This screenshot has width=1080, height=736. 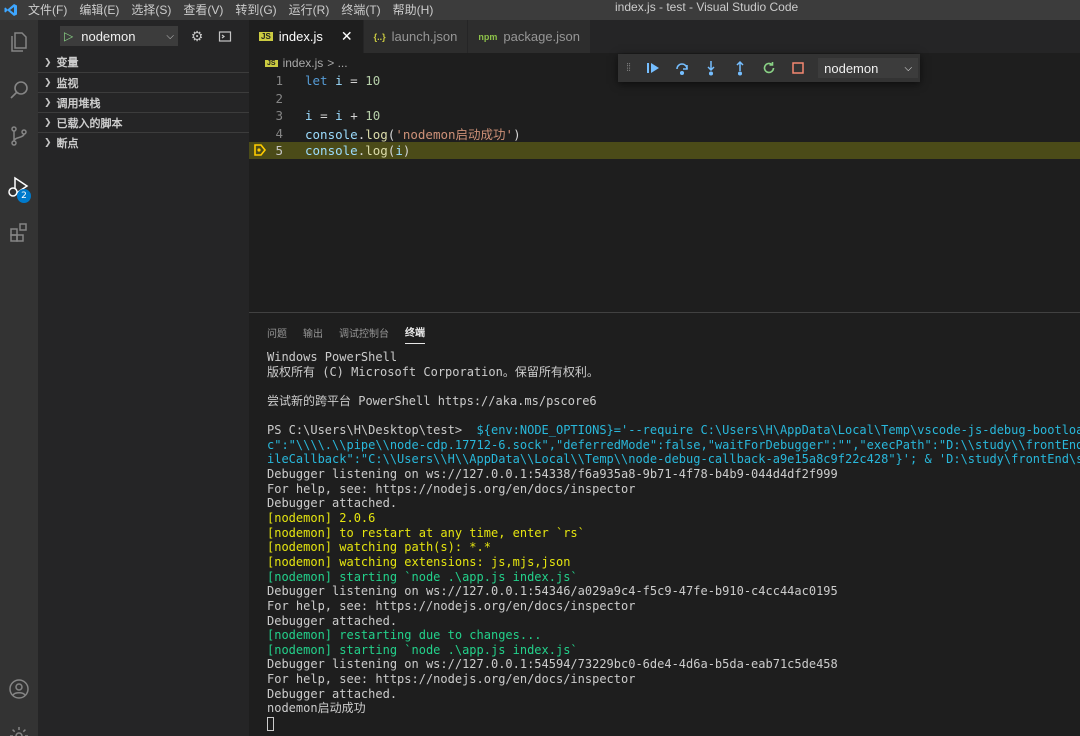 I want to click on account-icon, so click(x=19, y=689).